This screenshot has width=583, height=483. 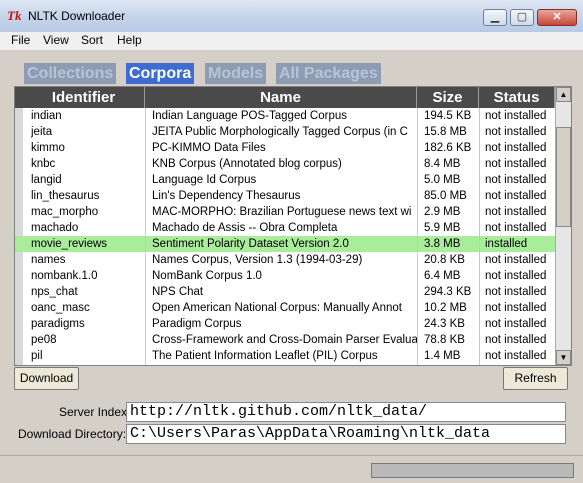 What do you see at coordinates (448, 116) in the screenshot?
I see `cell-size: 194.5 KB` at bounding box center [448, 116].